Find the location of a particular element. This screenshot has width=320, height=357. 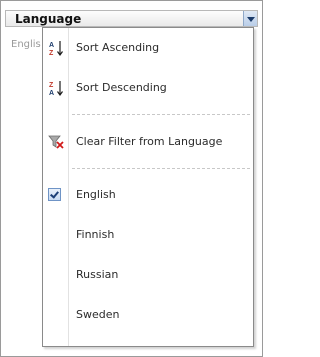

column-header-language: Language is located at coordinates (131, 18).